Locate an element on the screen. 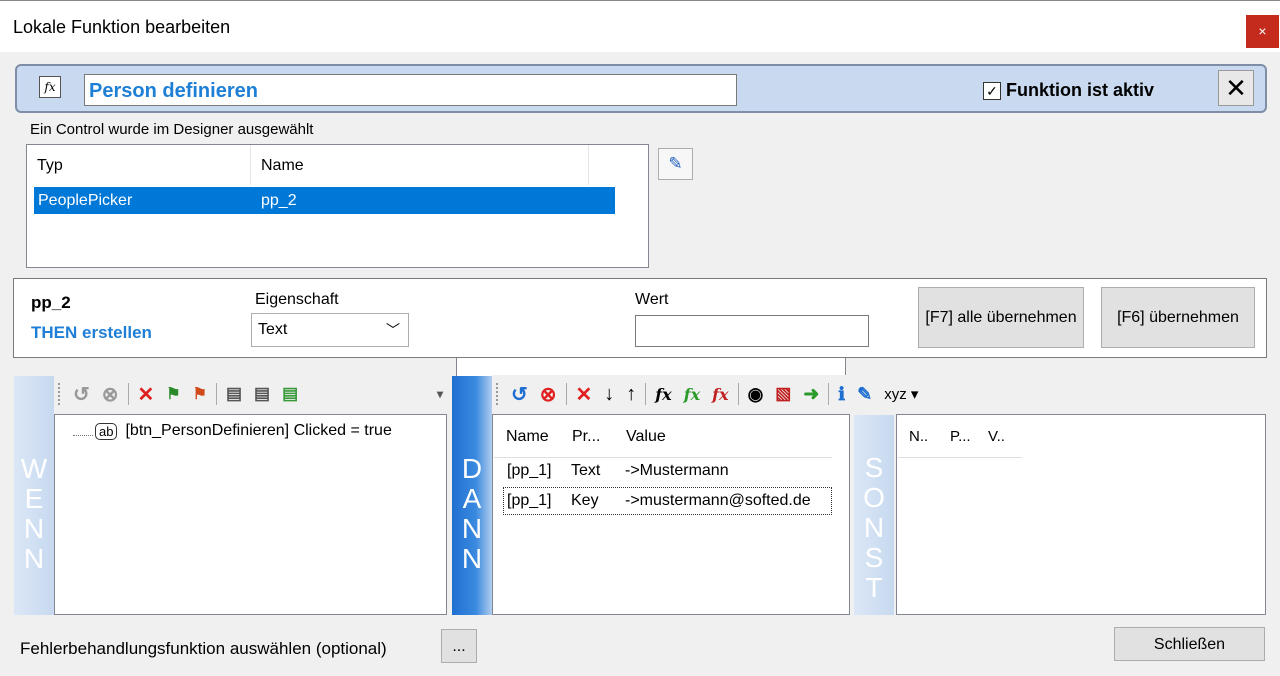 This screenshot has height=676, width=1280. arrow-up-icon: ↑ is located at coordinates (631, 394).